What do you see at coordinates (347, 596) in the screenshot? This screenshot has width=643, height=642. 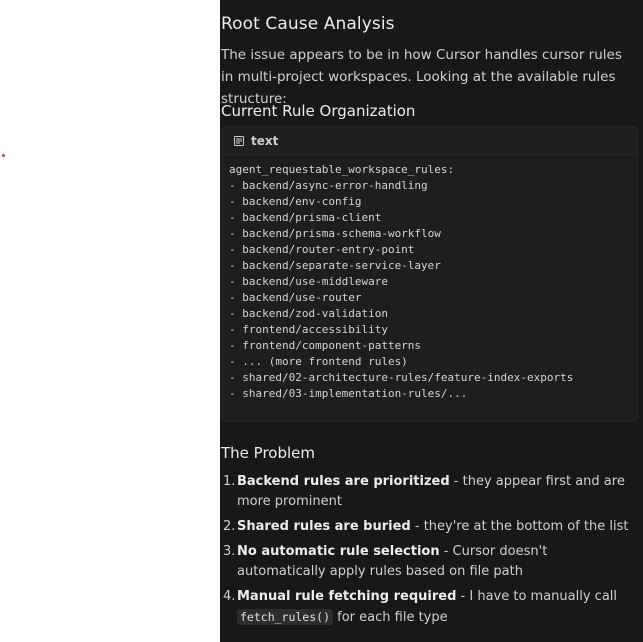 I see `list-item-bold: Manual rule fetching required` at bounding box center [347, 596].